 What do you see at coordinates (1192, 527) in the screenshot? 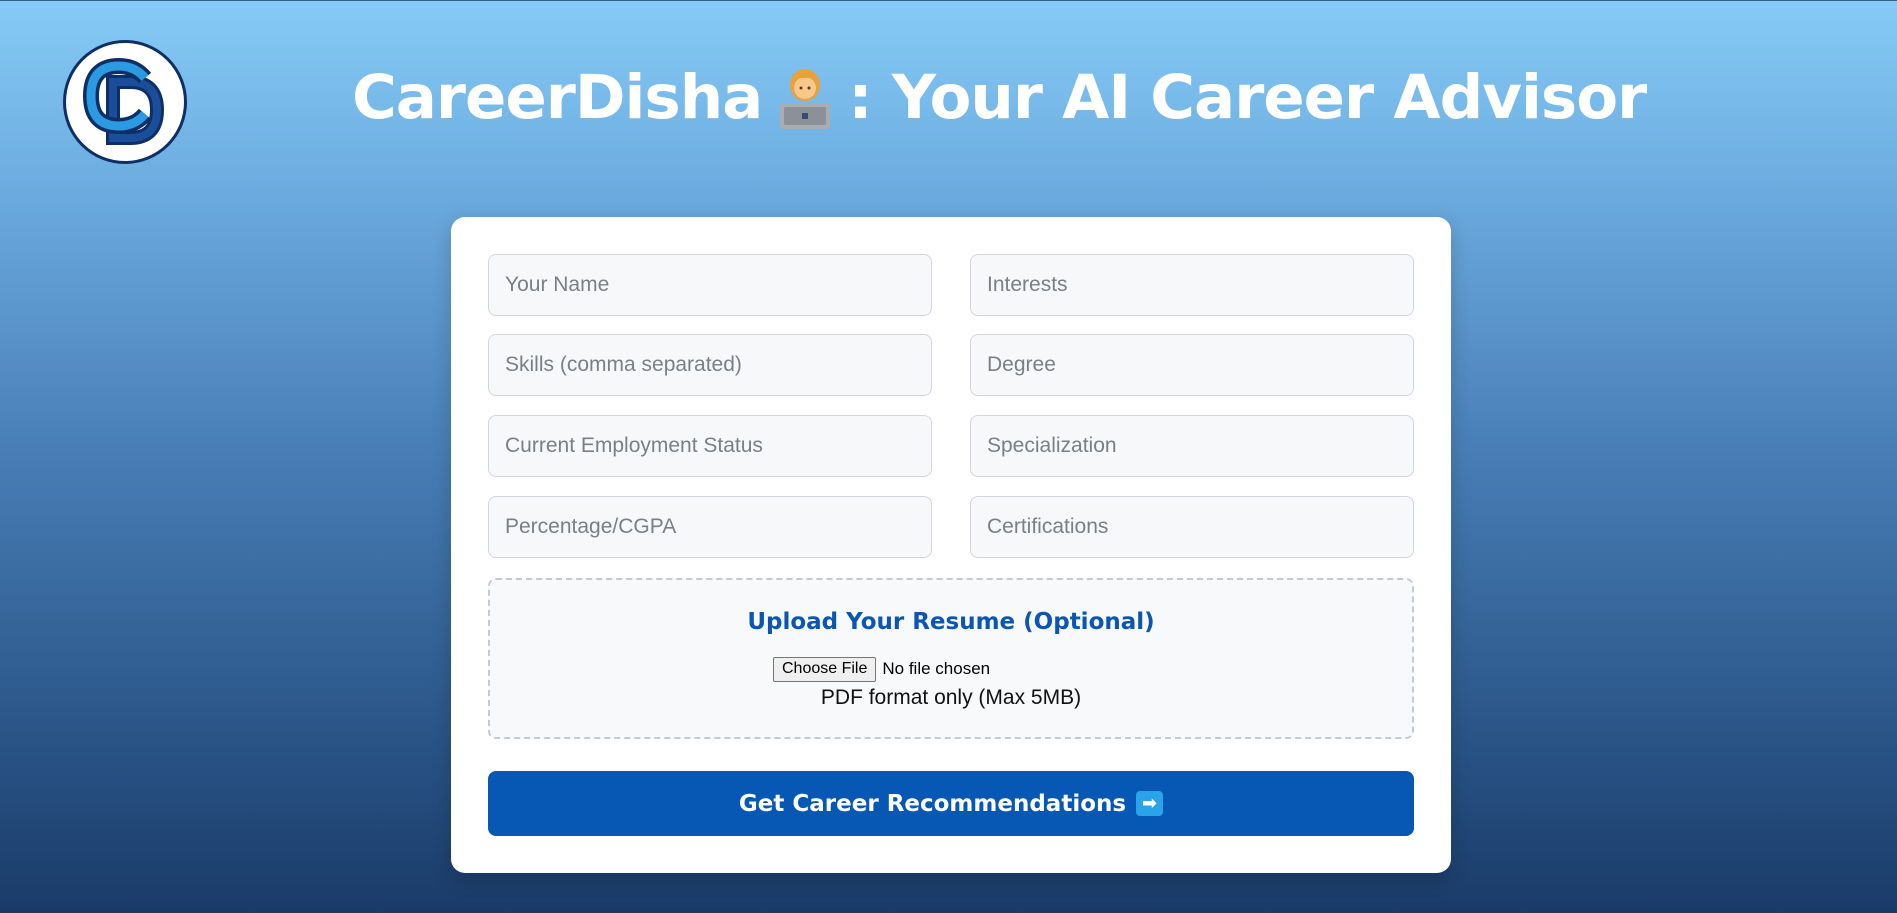
I see `certifications-input` at bounding box center [1192, 527].